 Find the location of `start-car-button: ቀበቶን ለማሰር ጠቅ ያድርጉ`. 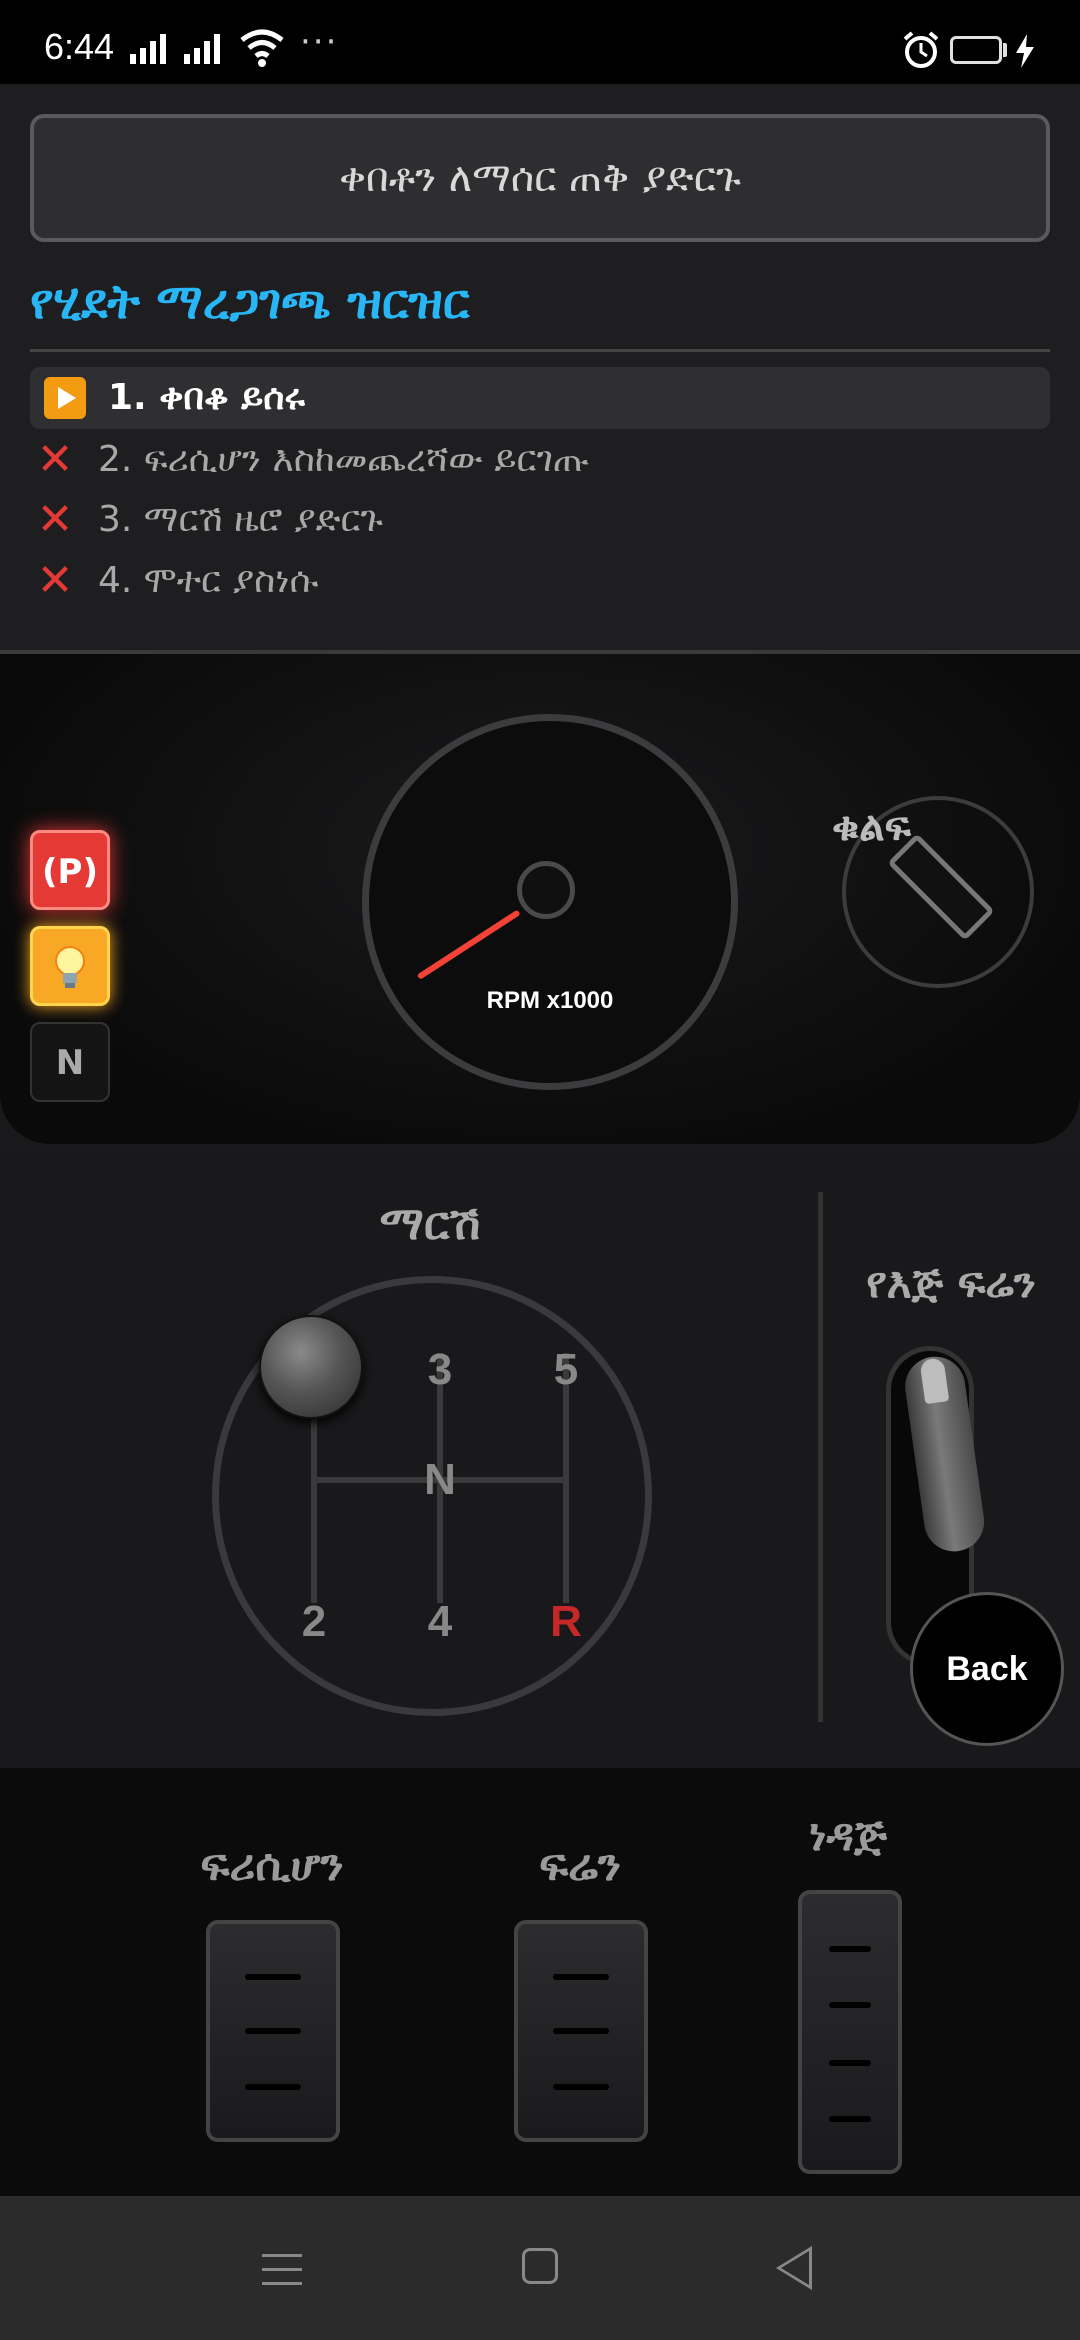

start-car-button: ቀበቶን ለማሰር ጠቅ ያድርጉ is located at coordinates (540, 178).